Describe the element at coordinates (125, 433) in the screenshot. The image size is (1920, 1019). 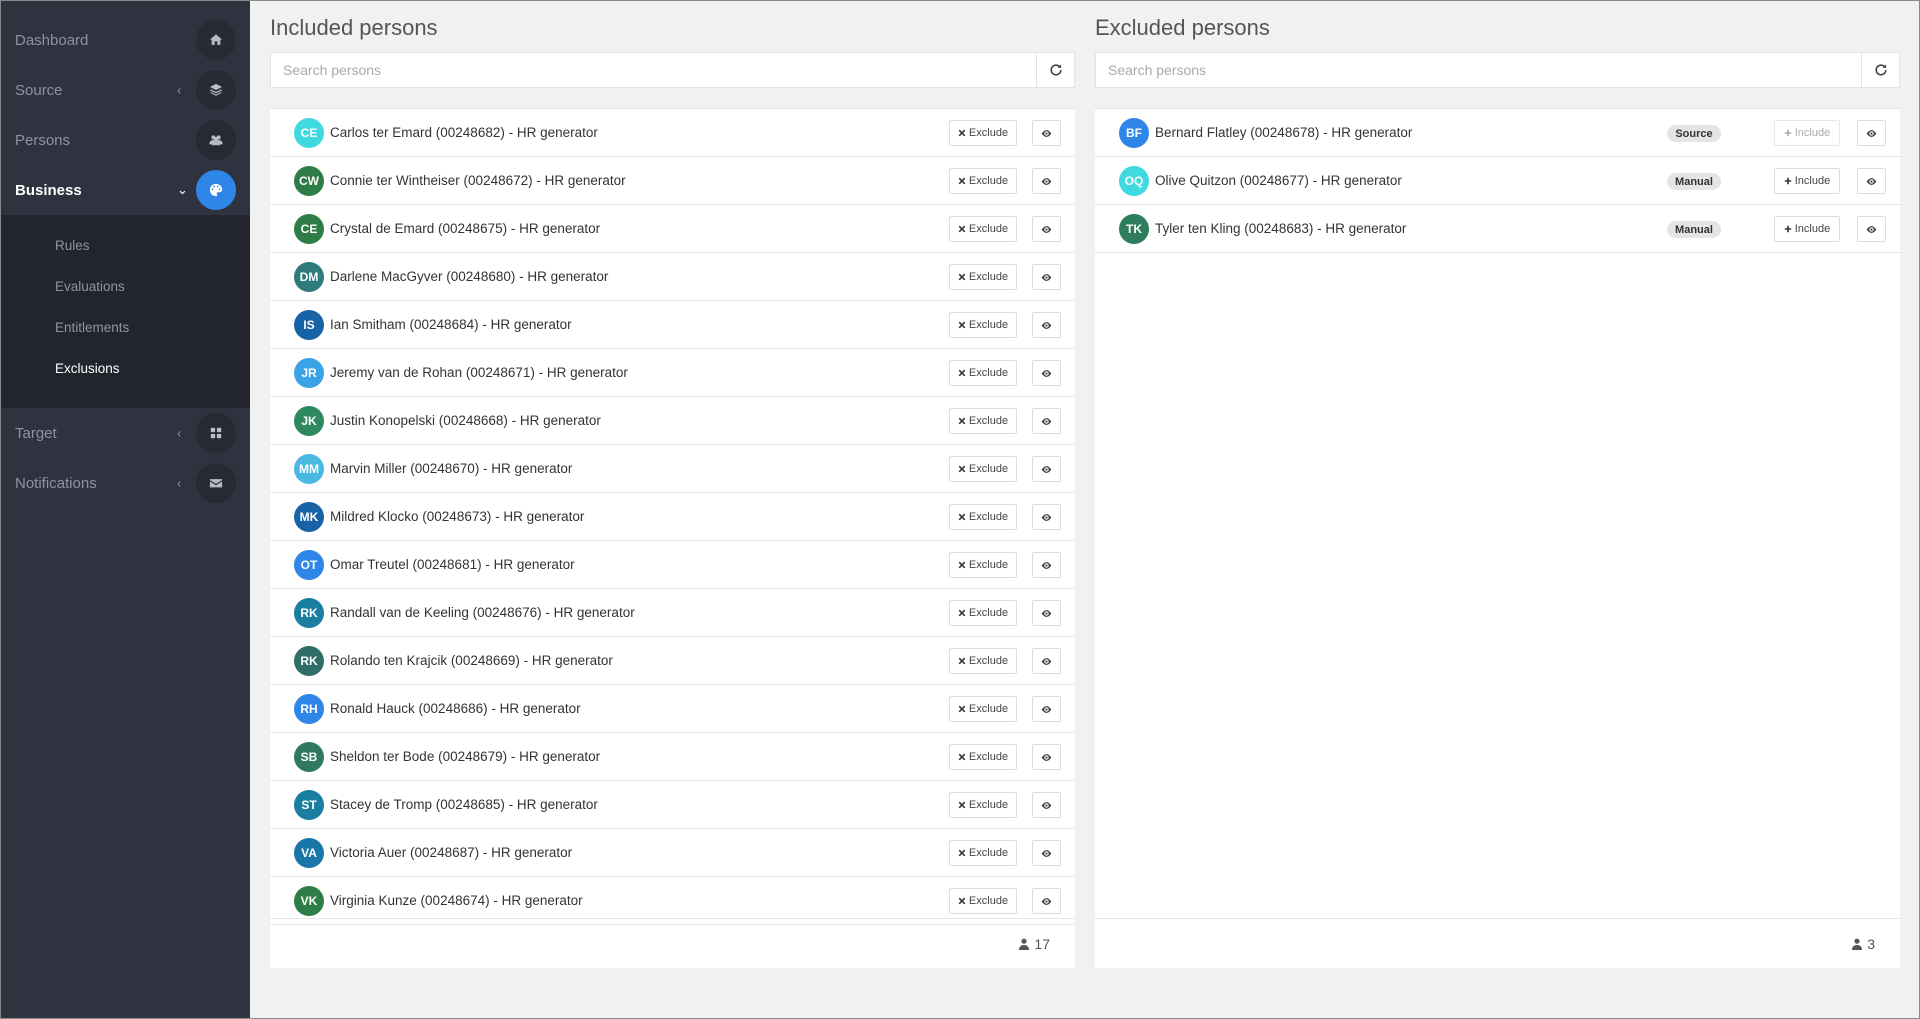
I see `sidebar-item-target: Target ‹` at that location.